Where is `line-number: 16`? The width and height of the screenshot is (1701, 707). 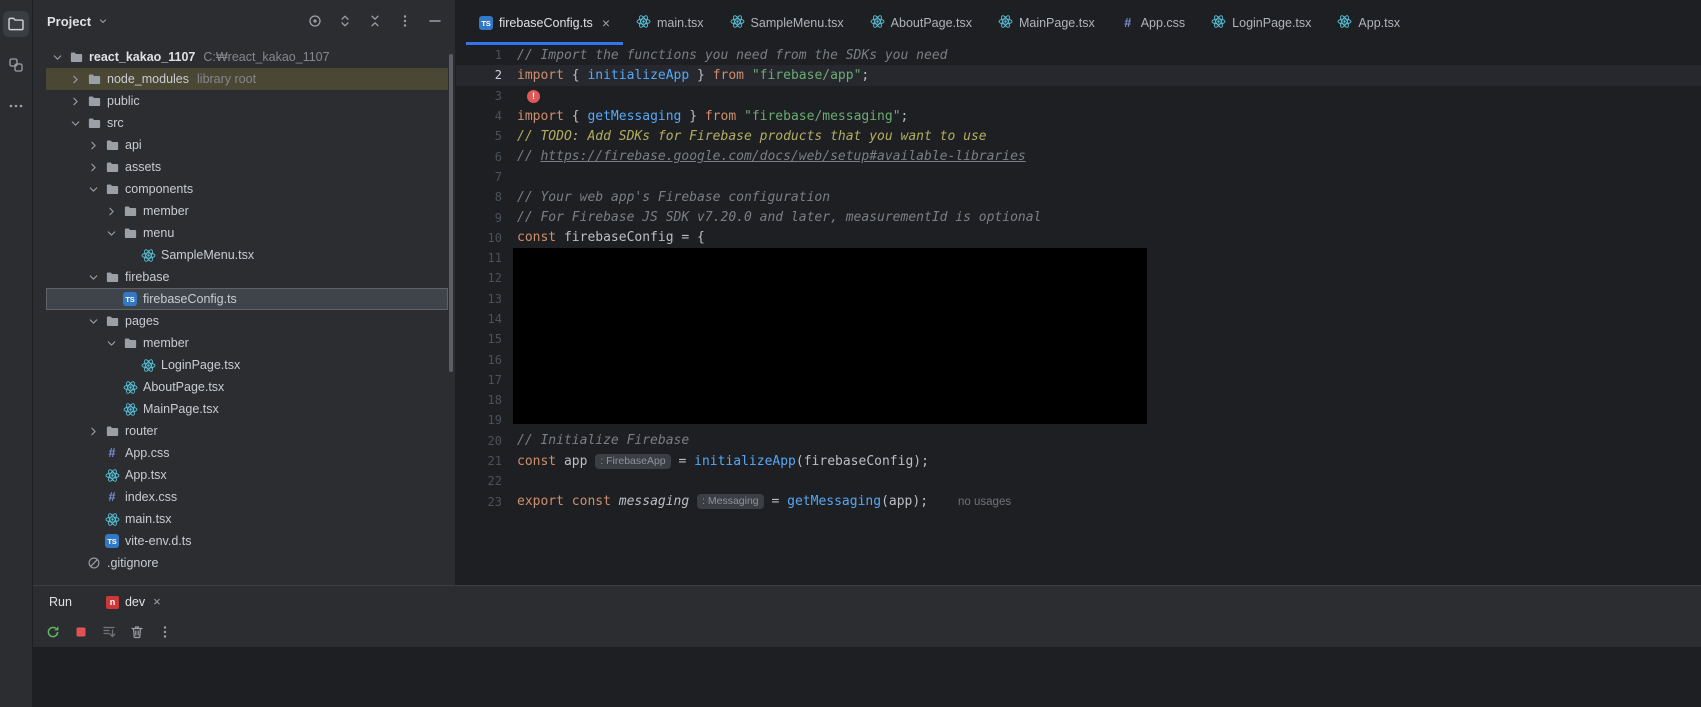 line-number: 16 is located at coordinates (479, 360).